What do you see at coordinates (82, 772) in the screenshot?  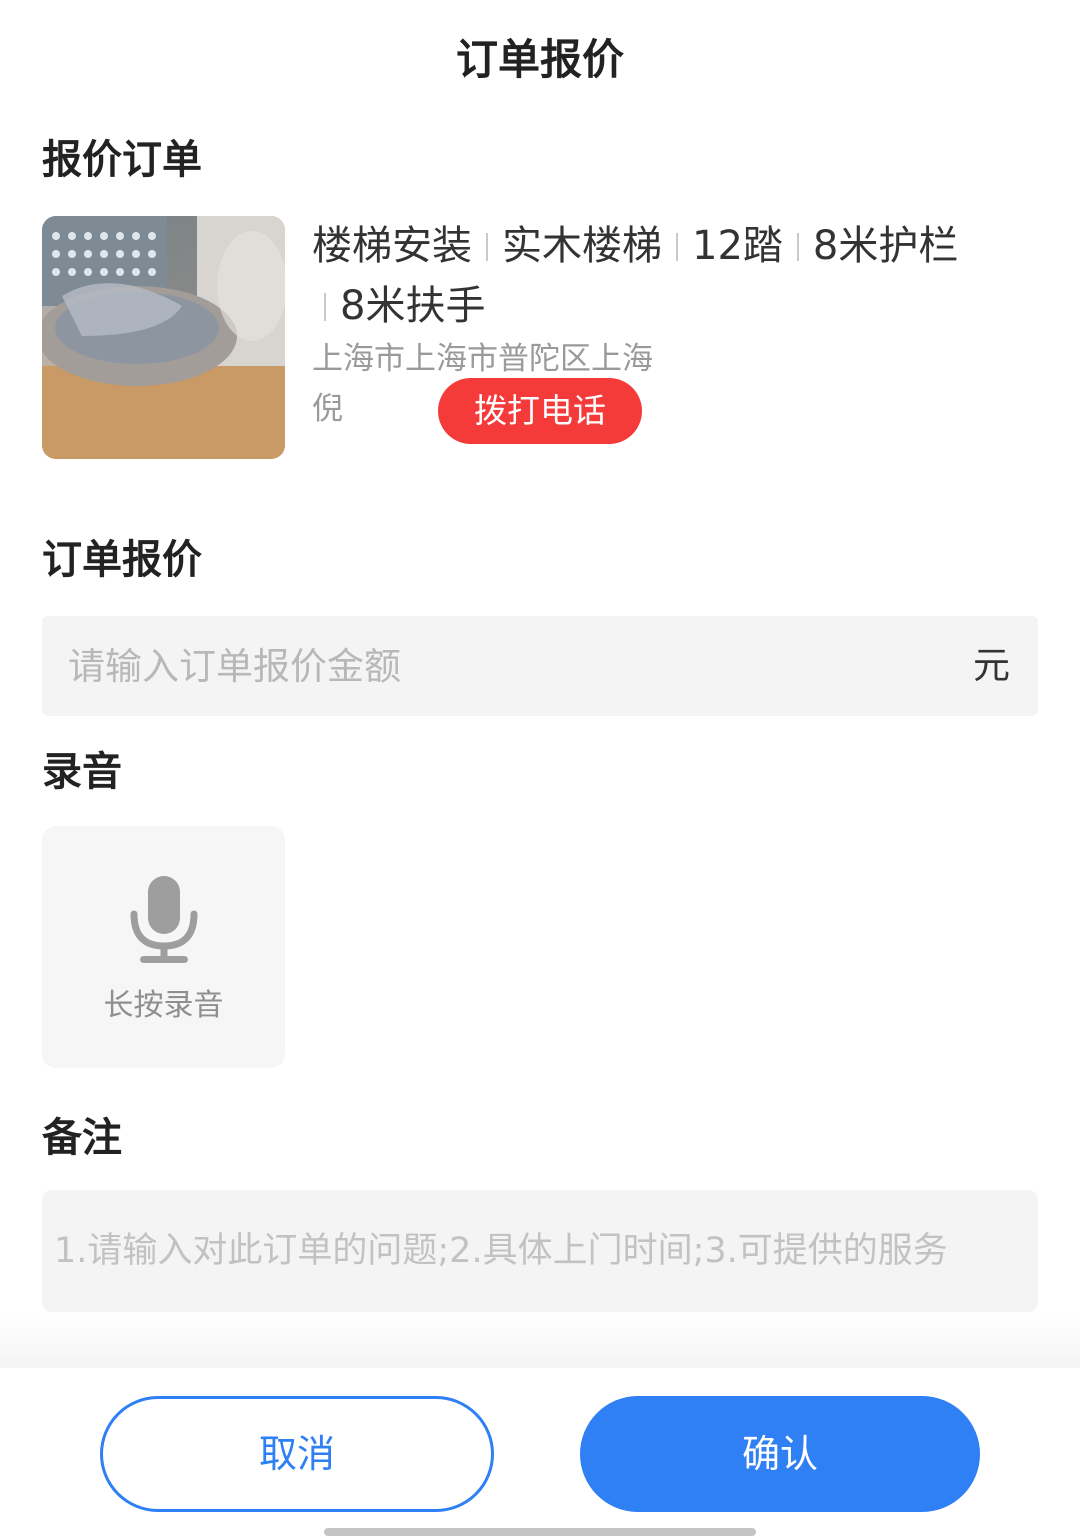 I see `recording-section-title: 录音` at bounding box center [82, 772].